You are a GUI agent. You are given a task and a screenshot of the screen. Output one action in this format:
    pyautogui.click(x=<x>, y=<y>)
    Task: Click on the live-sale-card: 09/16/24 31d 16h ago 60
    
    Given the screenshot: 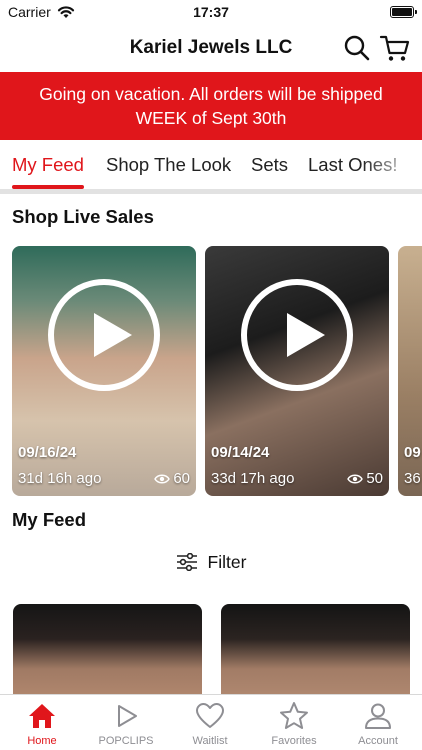 What is the action you would take?
    pyautogui.click(x=104, y=371)
    